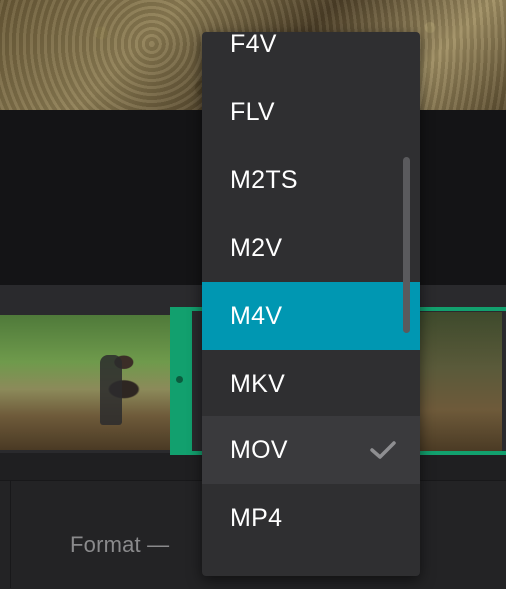 The width and height of the screenshot is (506, 589). What do you see at coordinates (256, 517) in the screenshot?
I see `option-label: MP4` at bounding box center [256, 517].